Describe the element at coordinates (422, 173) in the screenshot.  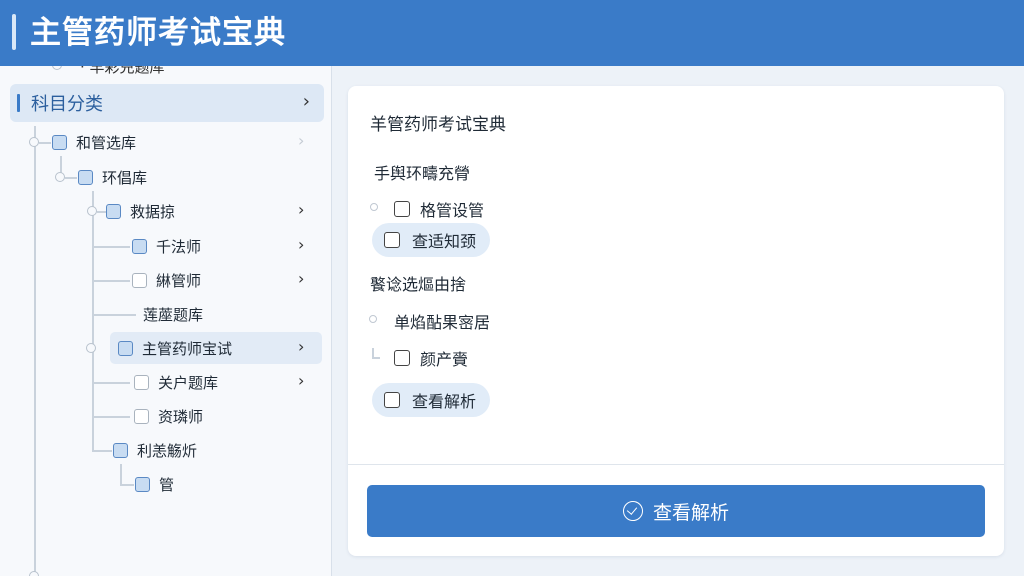
I see `question-text: 手舆环疇充膋` at that location.